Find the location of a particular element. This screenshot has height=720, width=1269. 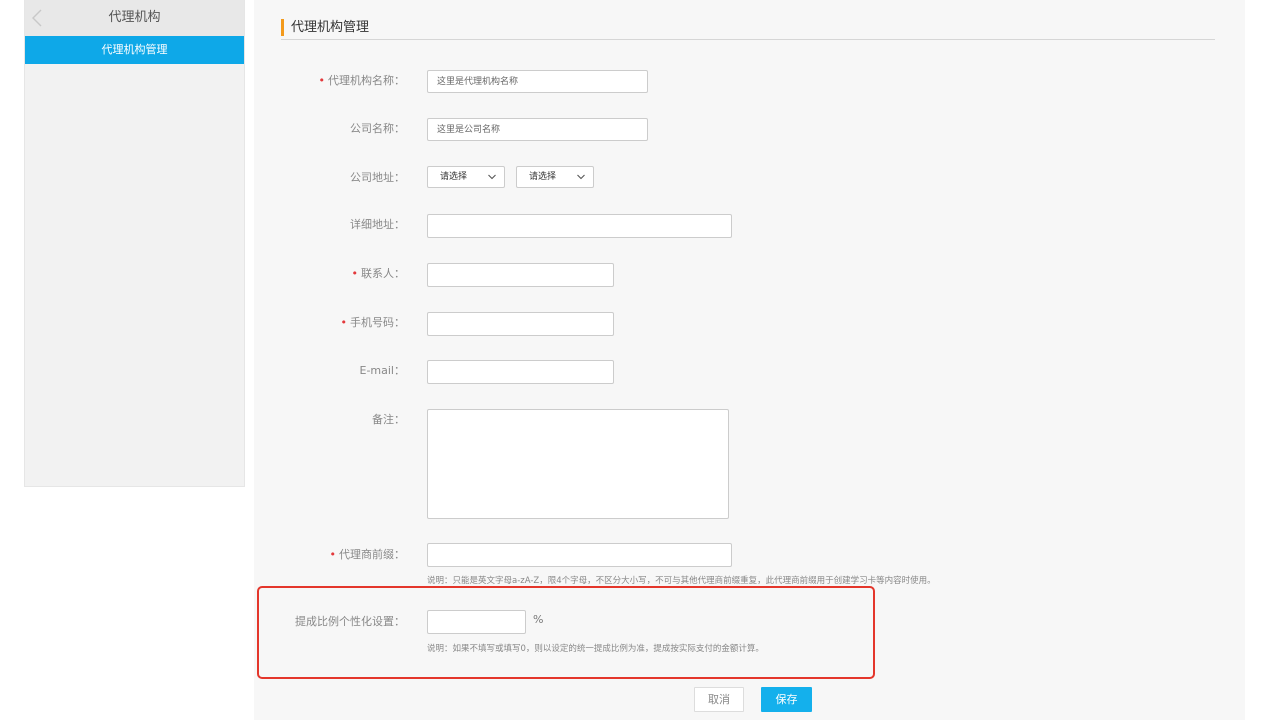

page-title: 代理机构管理 is located at coordinates (330, 27).